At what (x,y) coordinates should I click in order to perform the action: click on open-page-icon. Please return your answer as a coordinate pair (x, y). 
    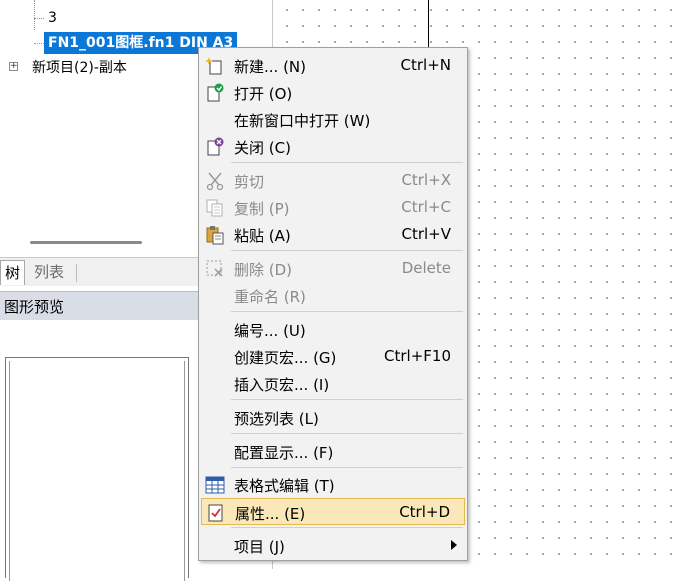
    Looking at the image, I should click on (215, 93).